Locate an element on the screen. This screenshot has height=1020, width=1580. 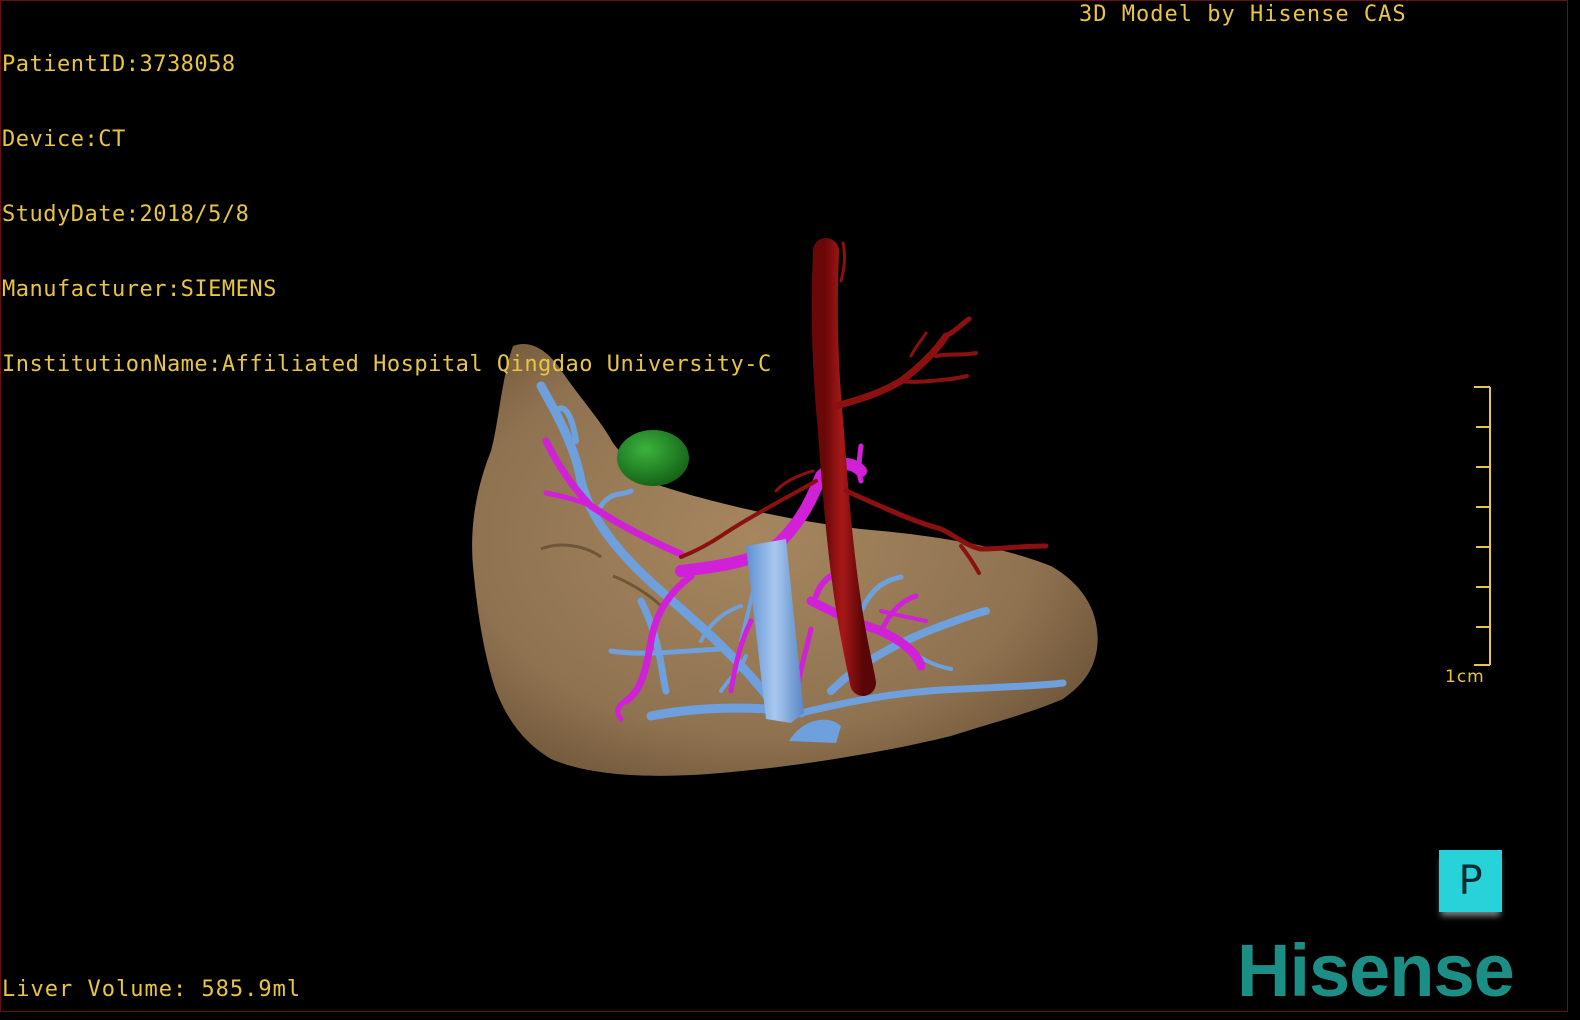
scale-bar is located at coordinates (1482, 526).